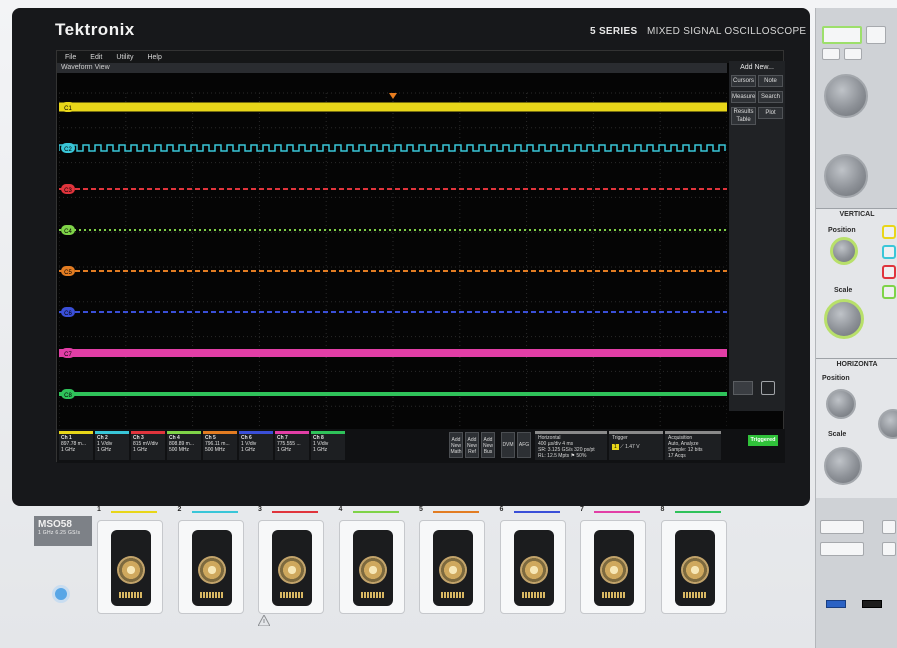 Image resolution: width=897 pixels, height=648 pixels. What do you see at coordinates (889, 292) in the screenshot?
I see `channel-4-button` at bounding box center [889, 292].